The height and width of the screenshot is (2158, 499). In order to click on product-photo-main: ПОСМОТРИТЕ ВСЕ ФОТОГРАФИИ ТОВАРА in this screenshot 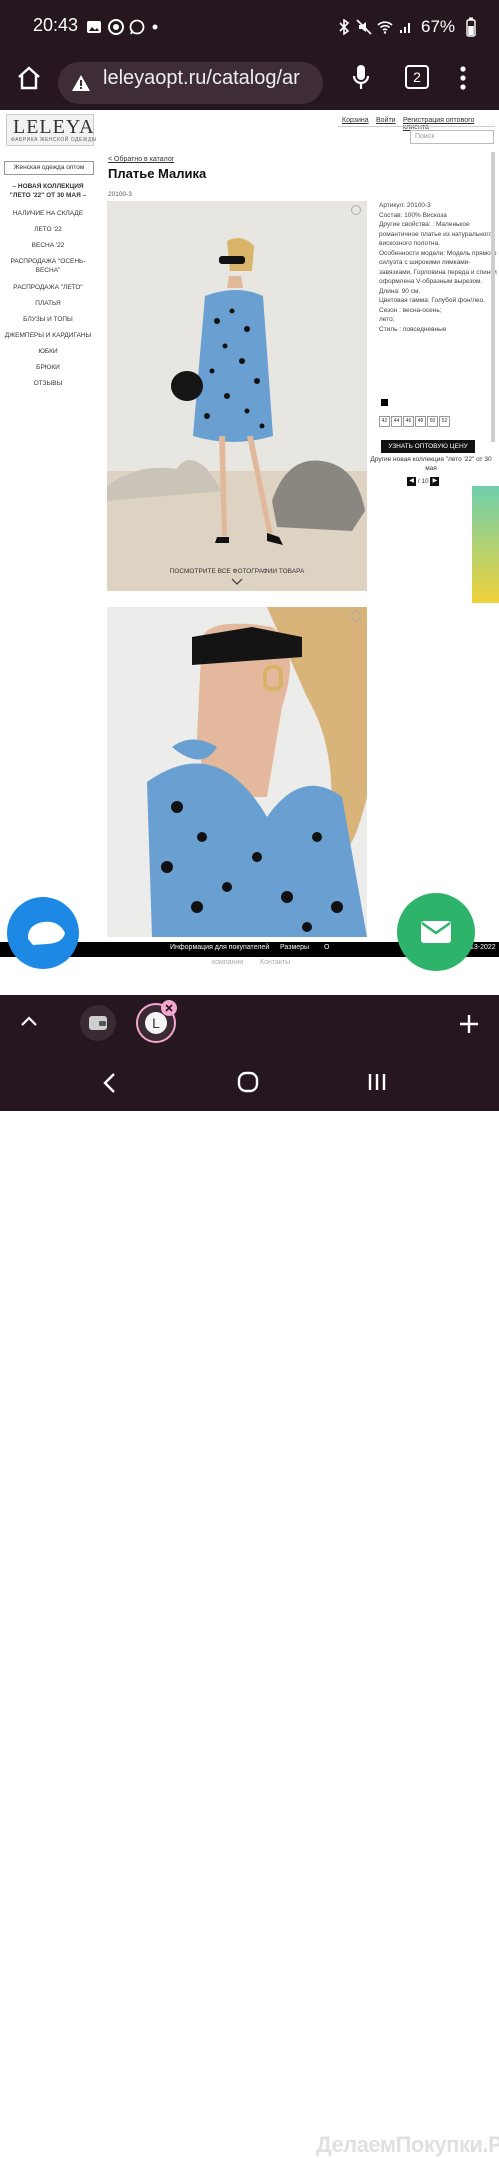, I will do `click(237, 396)`.